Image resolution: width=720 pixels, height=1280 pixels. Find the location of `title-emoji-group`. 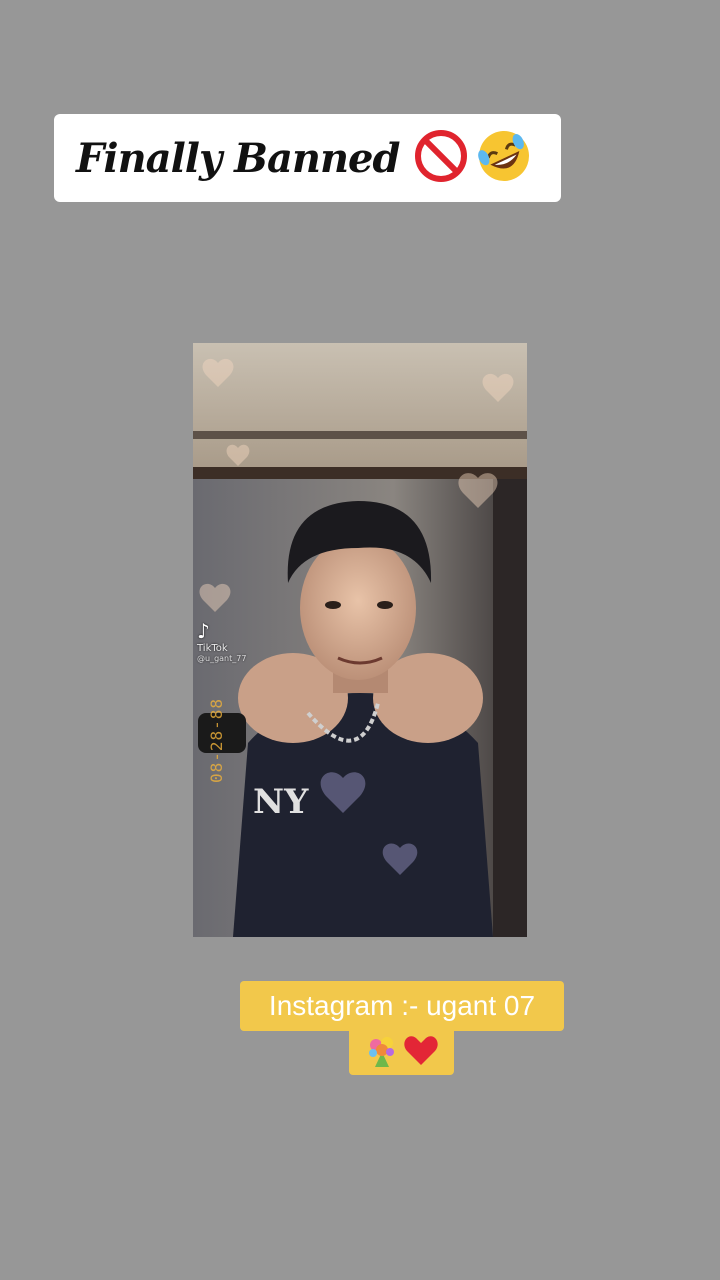

title-emoji-group is located at coordinates (473, 158).